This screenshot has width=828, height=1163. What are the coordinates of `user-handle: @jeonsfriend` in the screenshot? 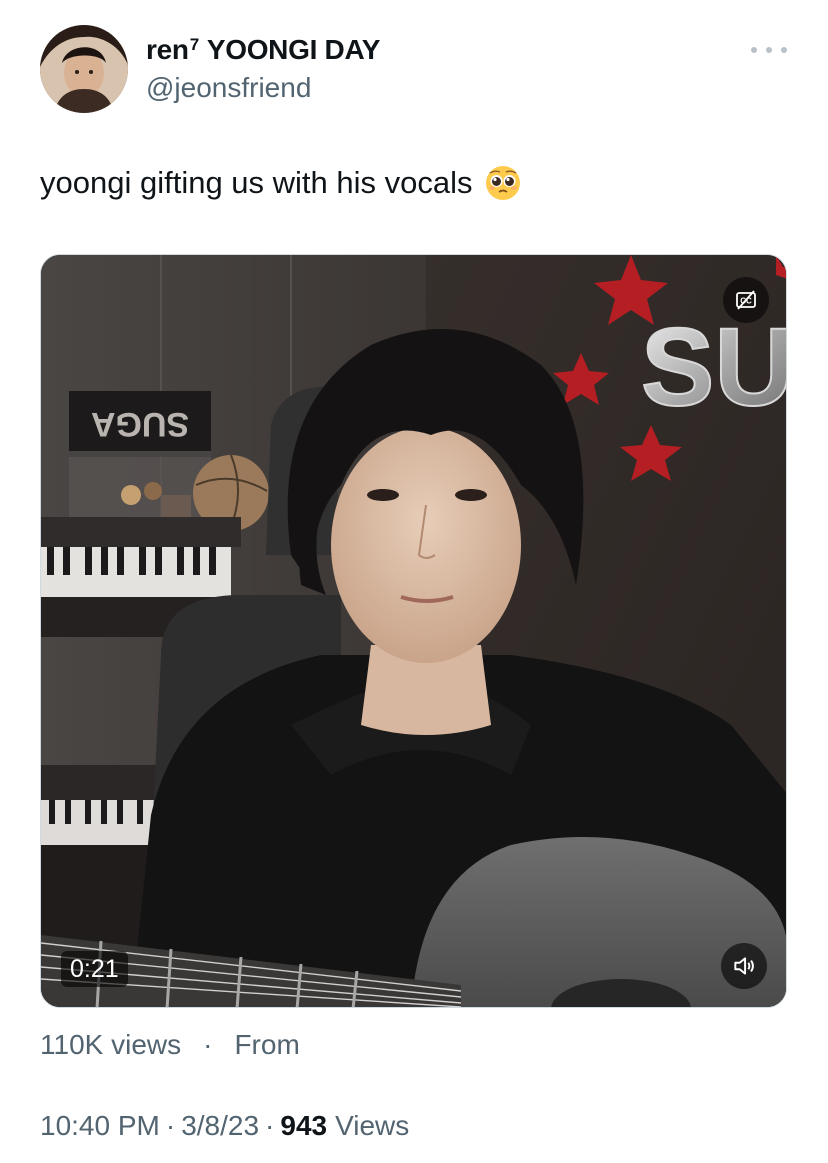 It's located at (228, 88).